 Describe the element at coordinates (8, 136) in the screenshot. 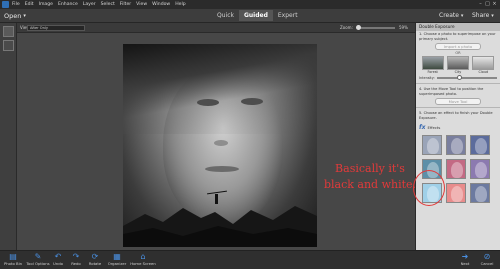

I see `tool-bar` at that location.